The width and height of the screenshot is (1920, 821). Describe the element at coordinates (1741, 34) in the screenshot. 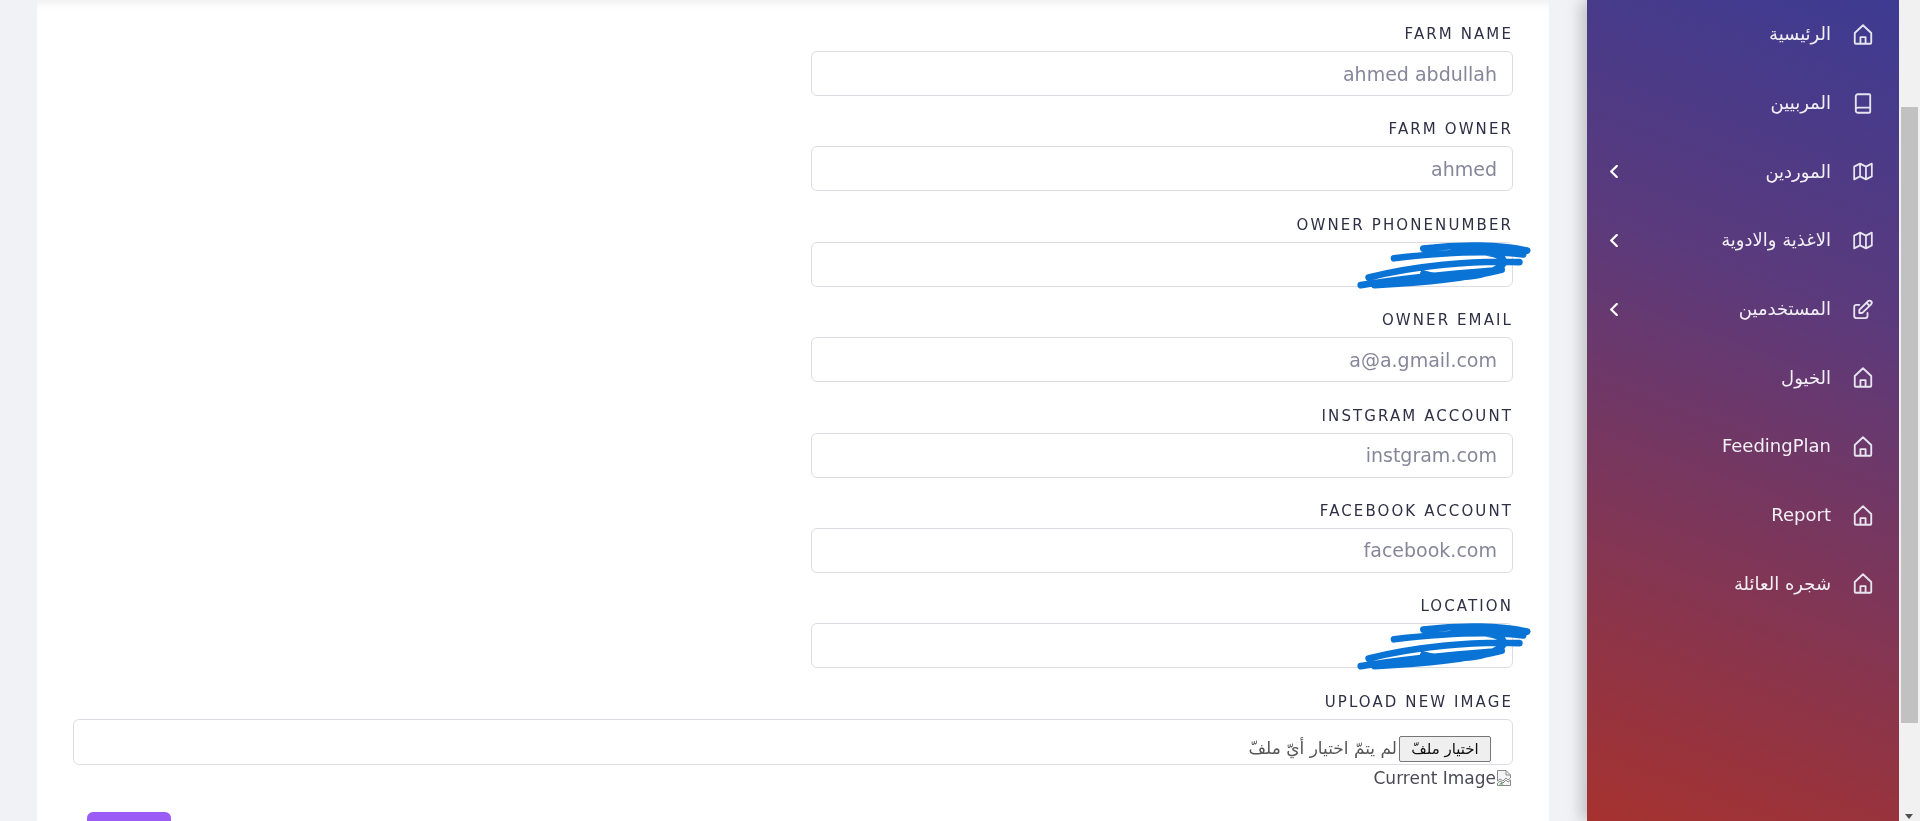

I see `sidebar-item: الرئيسية` at that location.